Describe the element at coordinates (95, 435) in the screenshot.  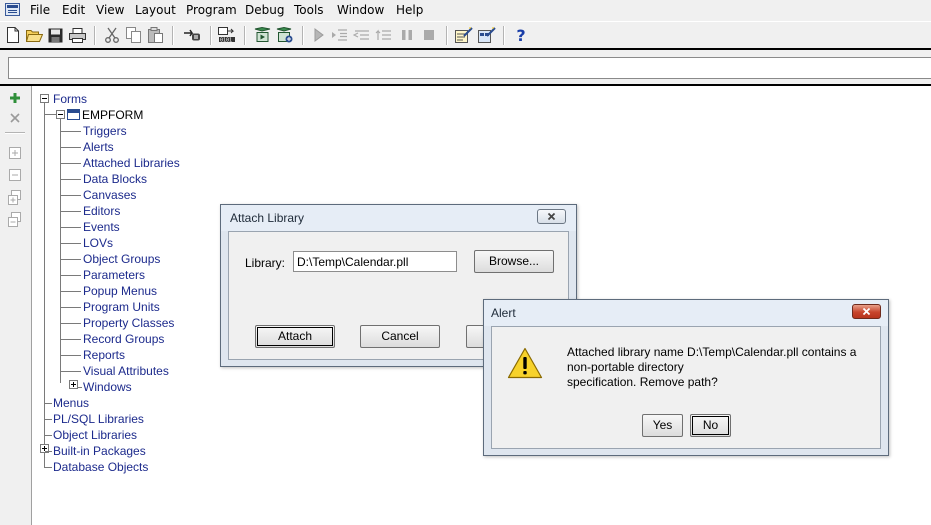
I see `tree-node-object-libraries: Object Libraries` at that location.